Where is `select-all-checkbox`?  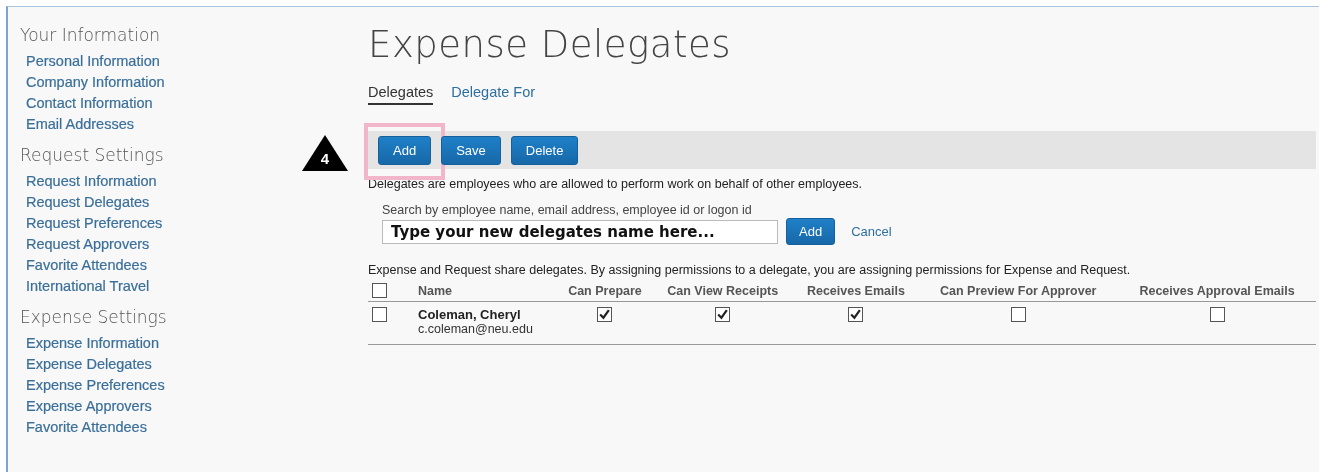
select-all-checkbox is located at coordinates (379, 291).